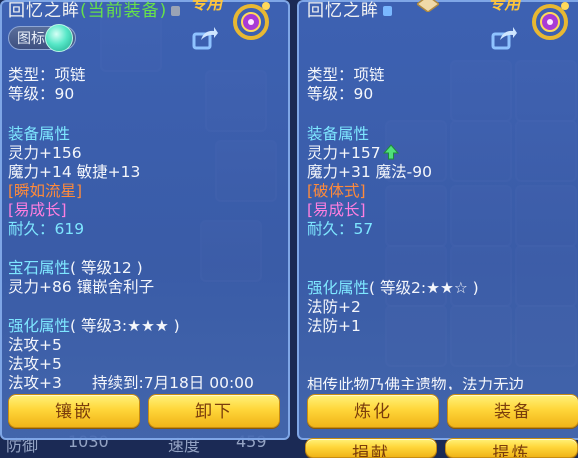  I want to click on attr-line: 灵力+157, so click(353, 153).